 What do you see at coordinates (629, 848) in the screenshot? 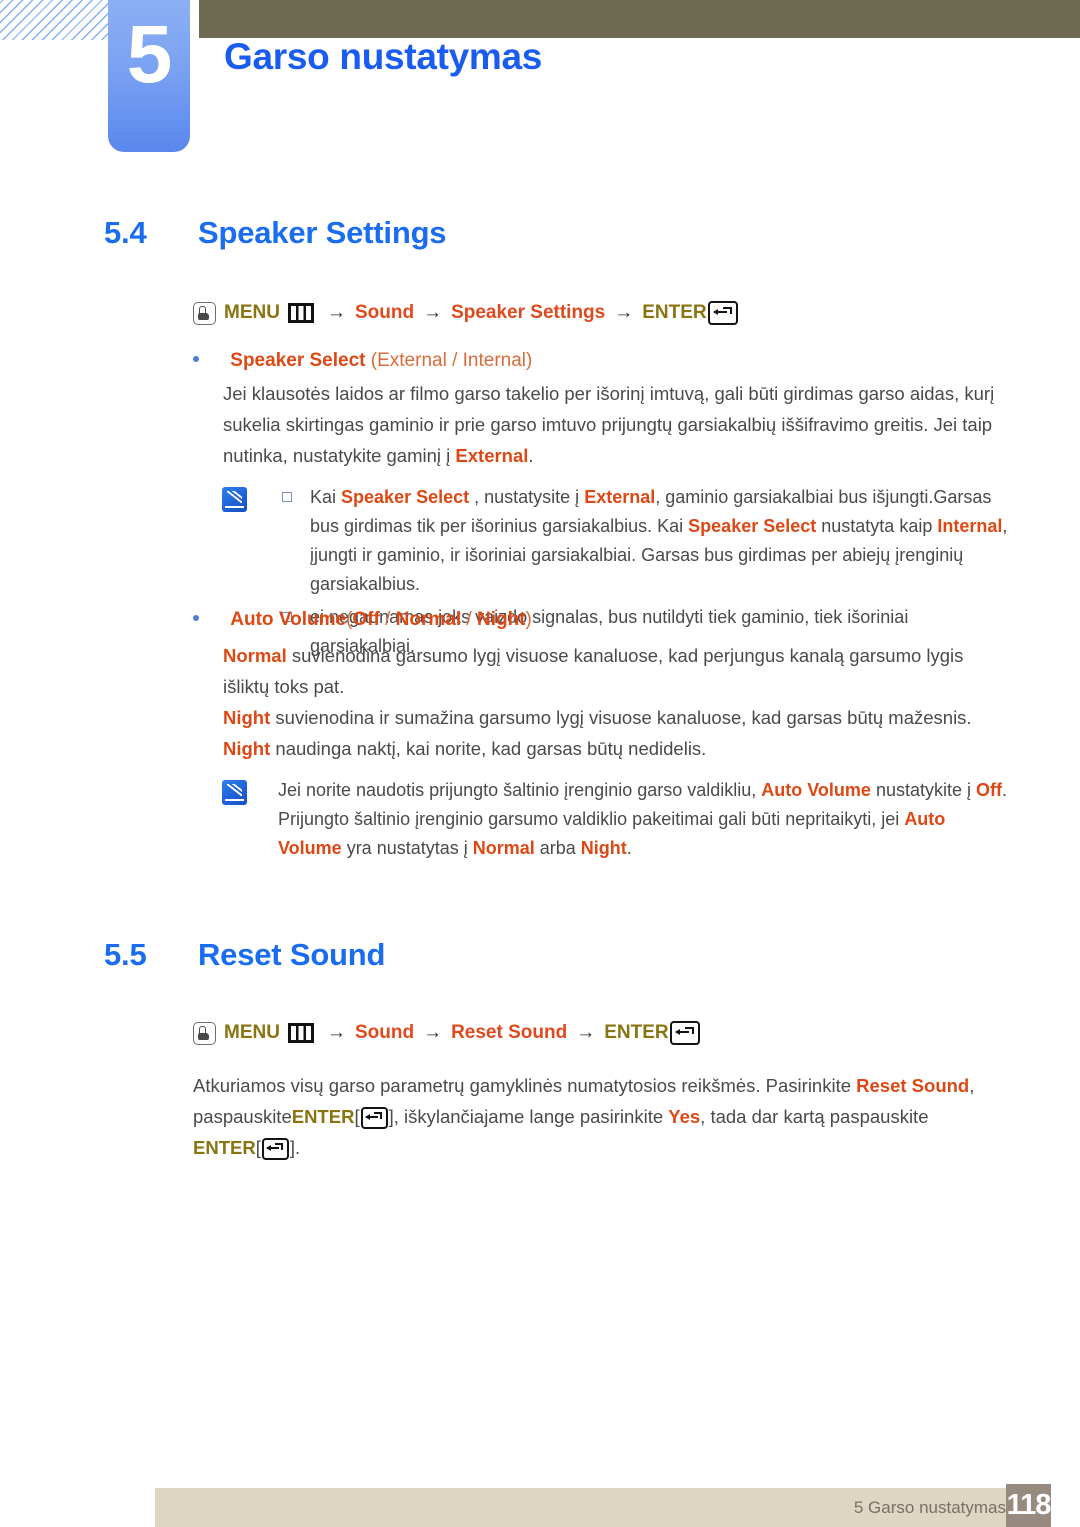
I see `note-text: .` at bounding box center [629, 848].